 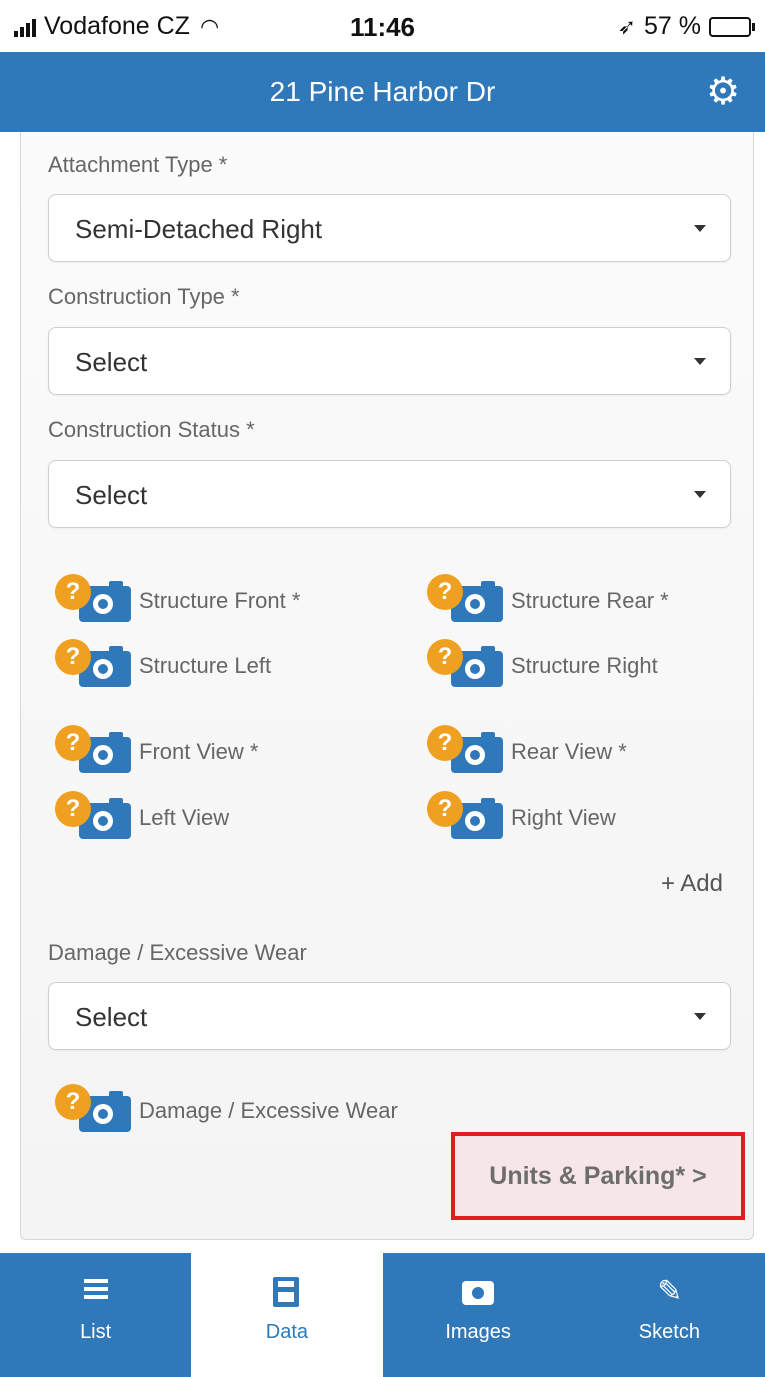 I want to click on photo-structure-rear: ? Structure Rear *, so click(x=548, y=601).